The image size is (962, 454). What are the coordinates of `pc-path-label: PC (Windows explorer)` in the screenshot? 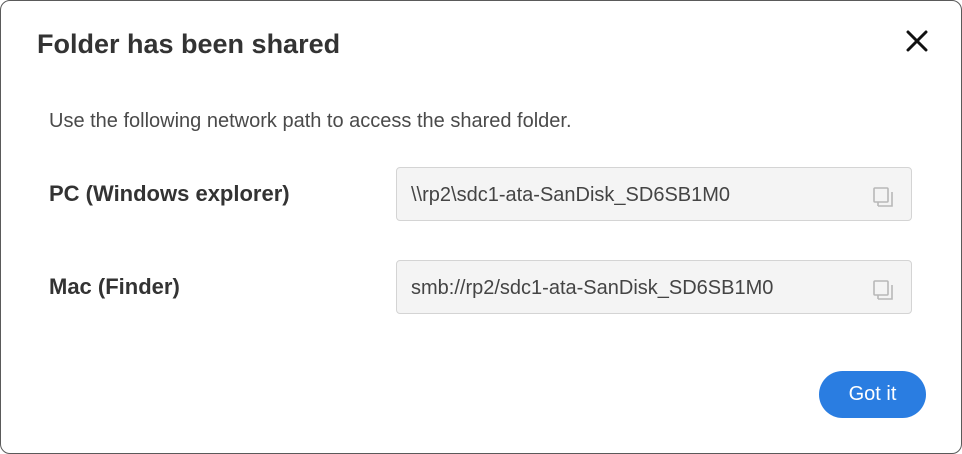 It's located at (169, 193).